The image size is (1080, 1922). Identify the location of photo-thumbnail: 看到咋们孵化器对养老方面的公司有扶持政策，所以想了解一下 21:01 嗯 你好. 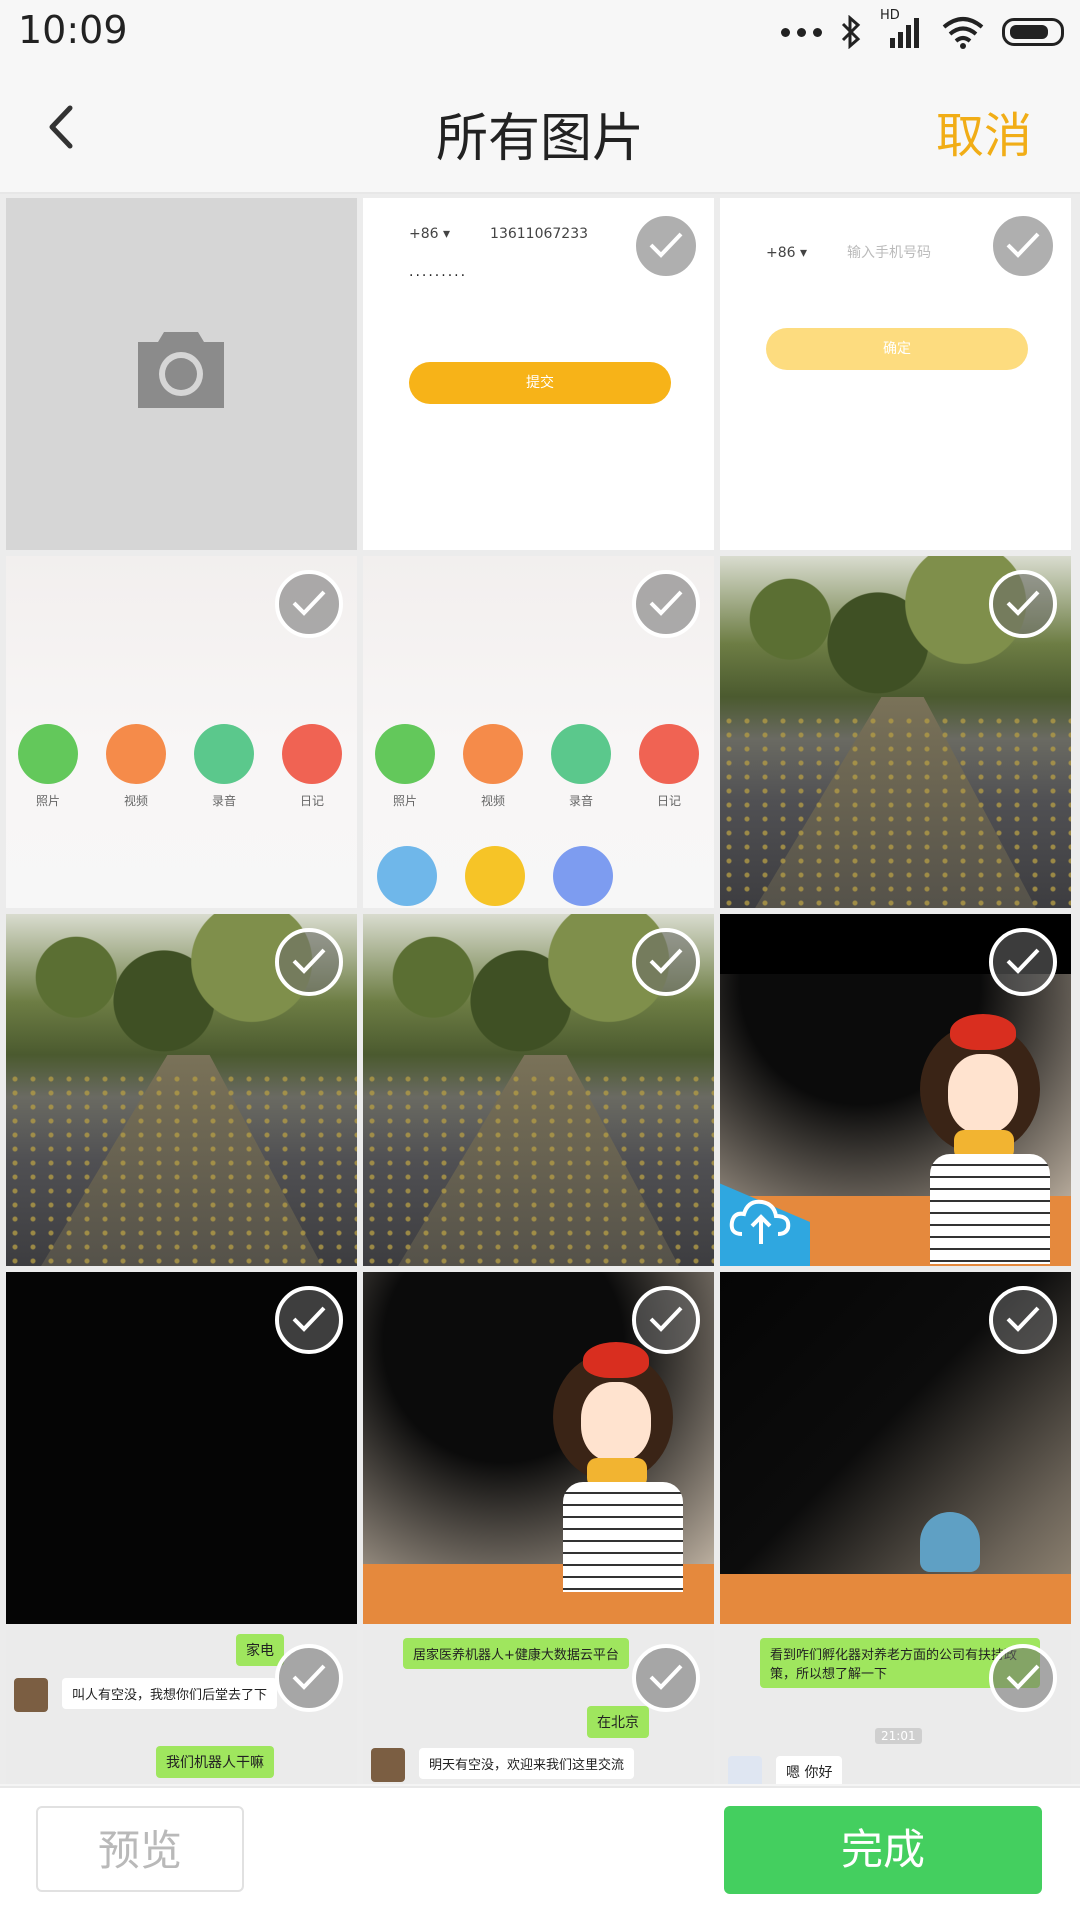
(895, 1707).